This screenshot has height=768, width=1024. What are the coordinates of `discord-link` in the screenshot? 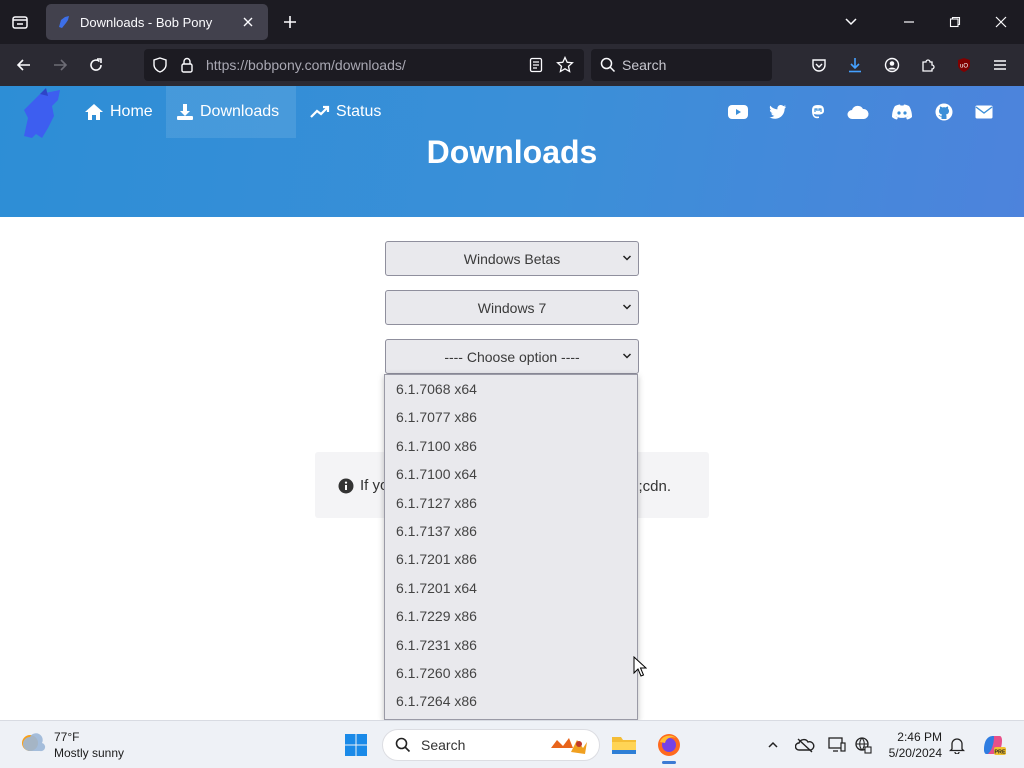 It's located at (902, 112).